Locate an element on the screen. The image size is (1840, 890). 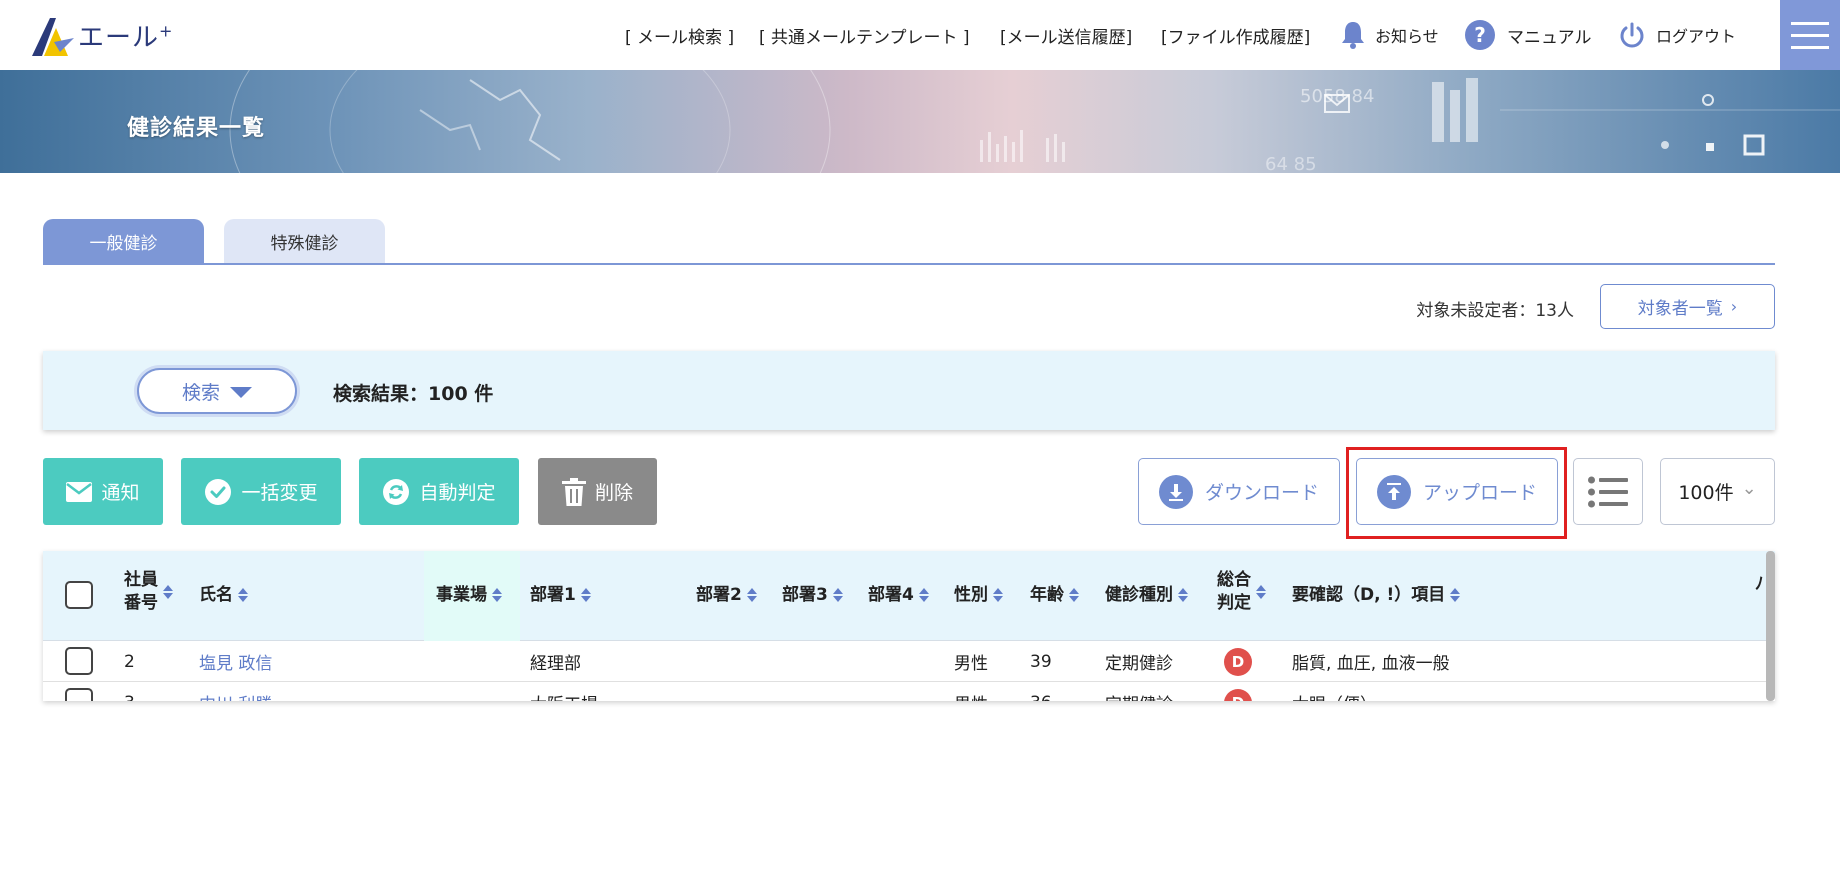
col-check-items: 要確認（D, !）項目 is located at coordinates (1376, 595).